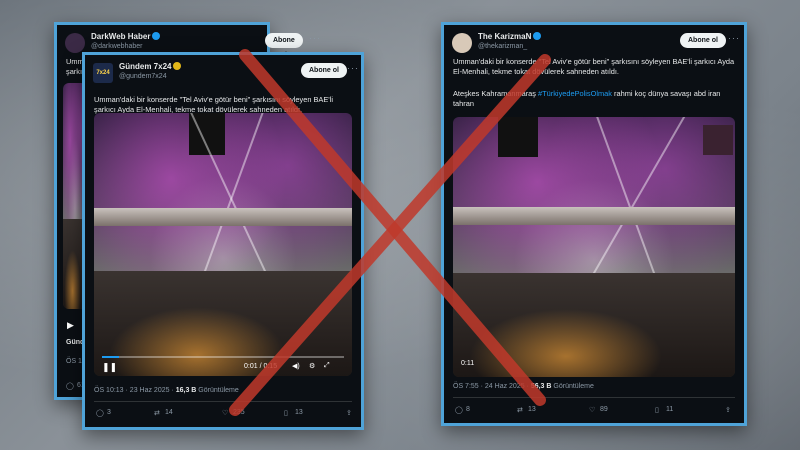 The width and height of the screenshot is (800, 450). Describe the element at coordinates (223, 357) in the screenshot. I see `video-progress-bar` at that location.